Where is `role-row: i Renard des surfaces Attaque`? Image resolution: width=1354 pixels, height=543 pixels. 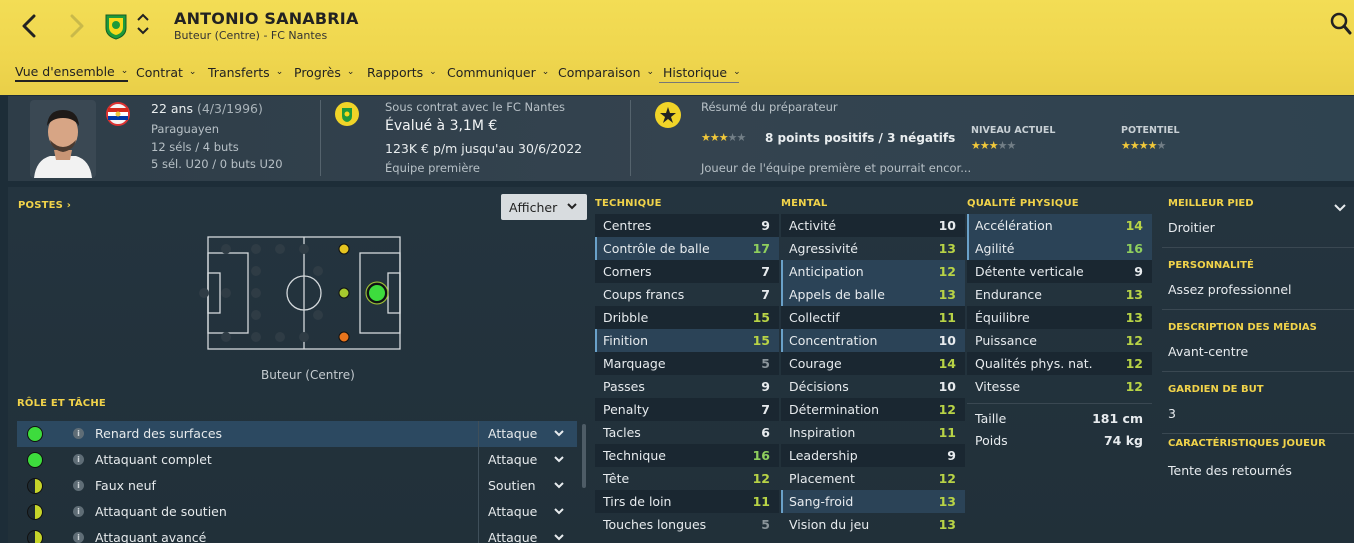 role-row: i Renard des surfaces Attaque is located at coordinates (297, 434).